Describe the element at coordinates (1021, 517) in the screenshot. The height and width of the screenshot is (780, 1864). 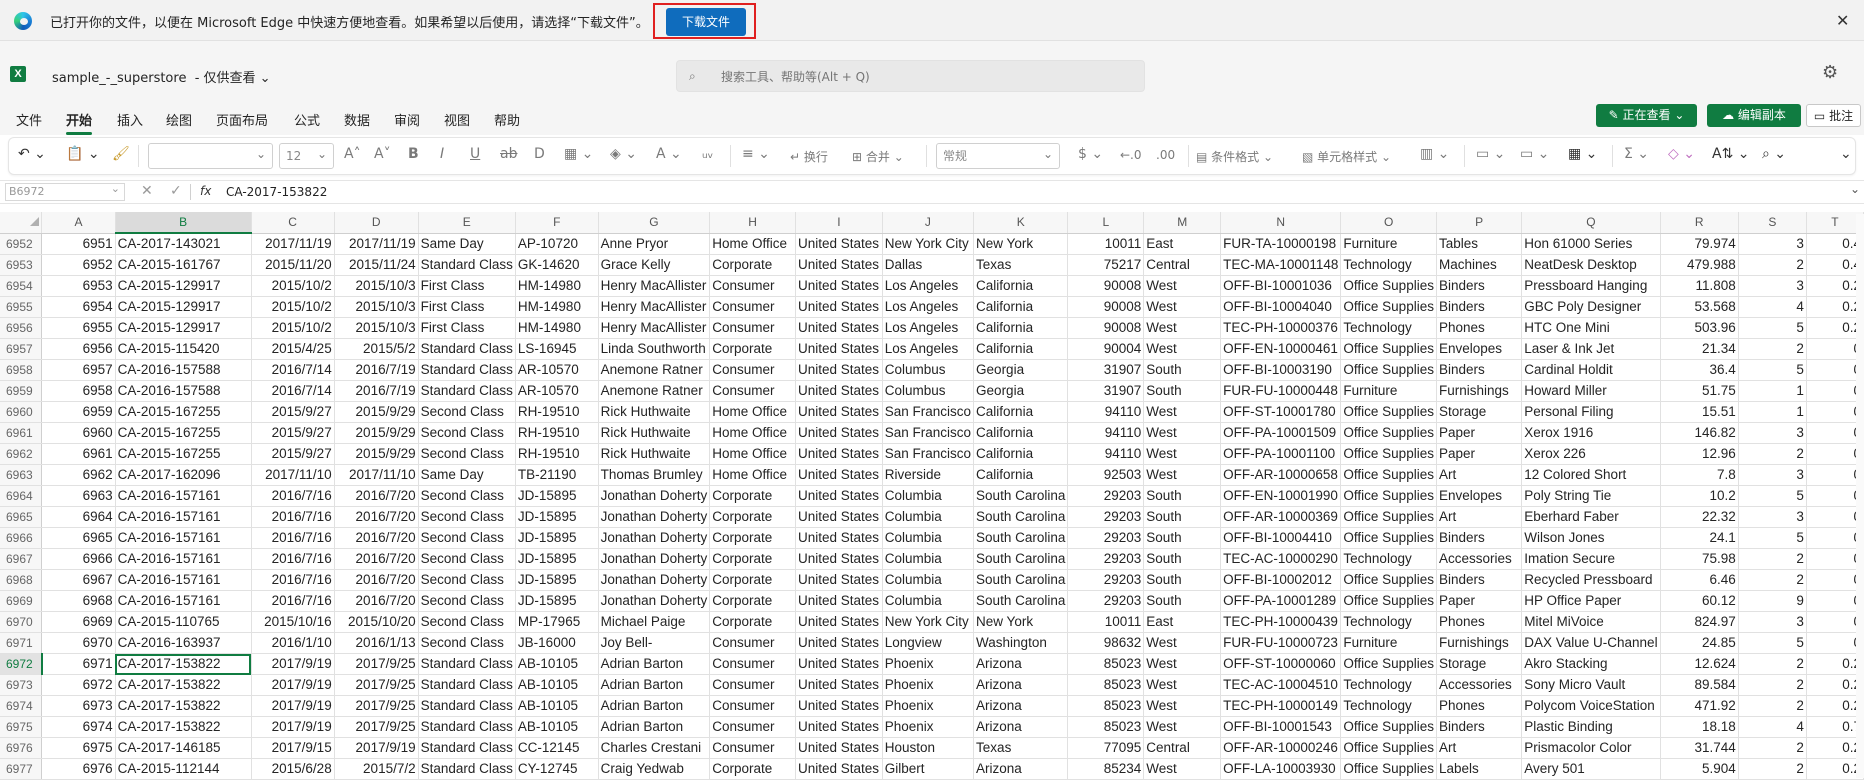
I see `cell: South Carolina` at that location.